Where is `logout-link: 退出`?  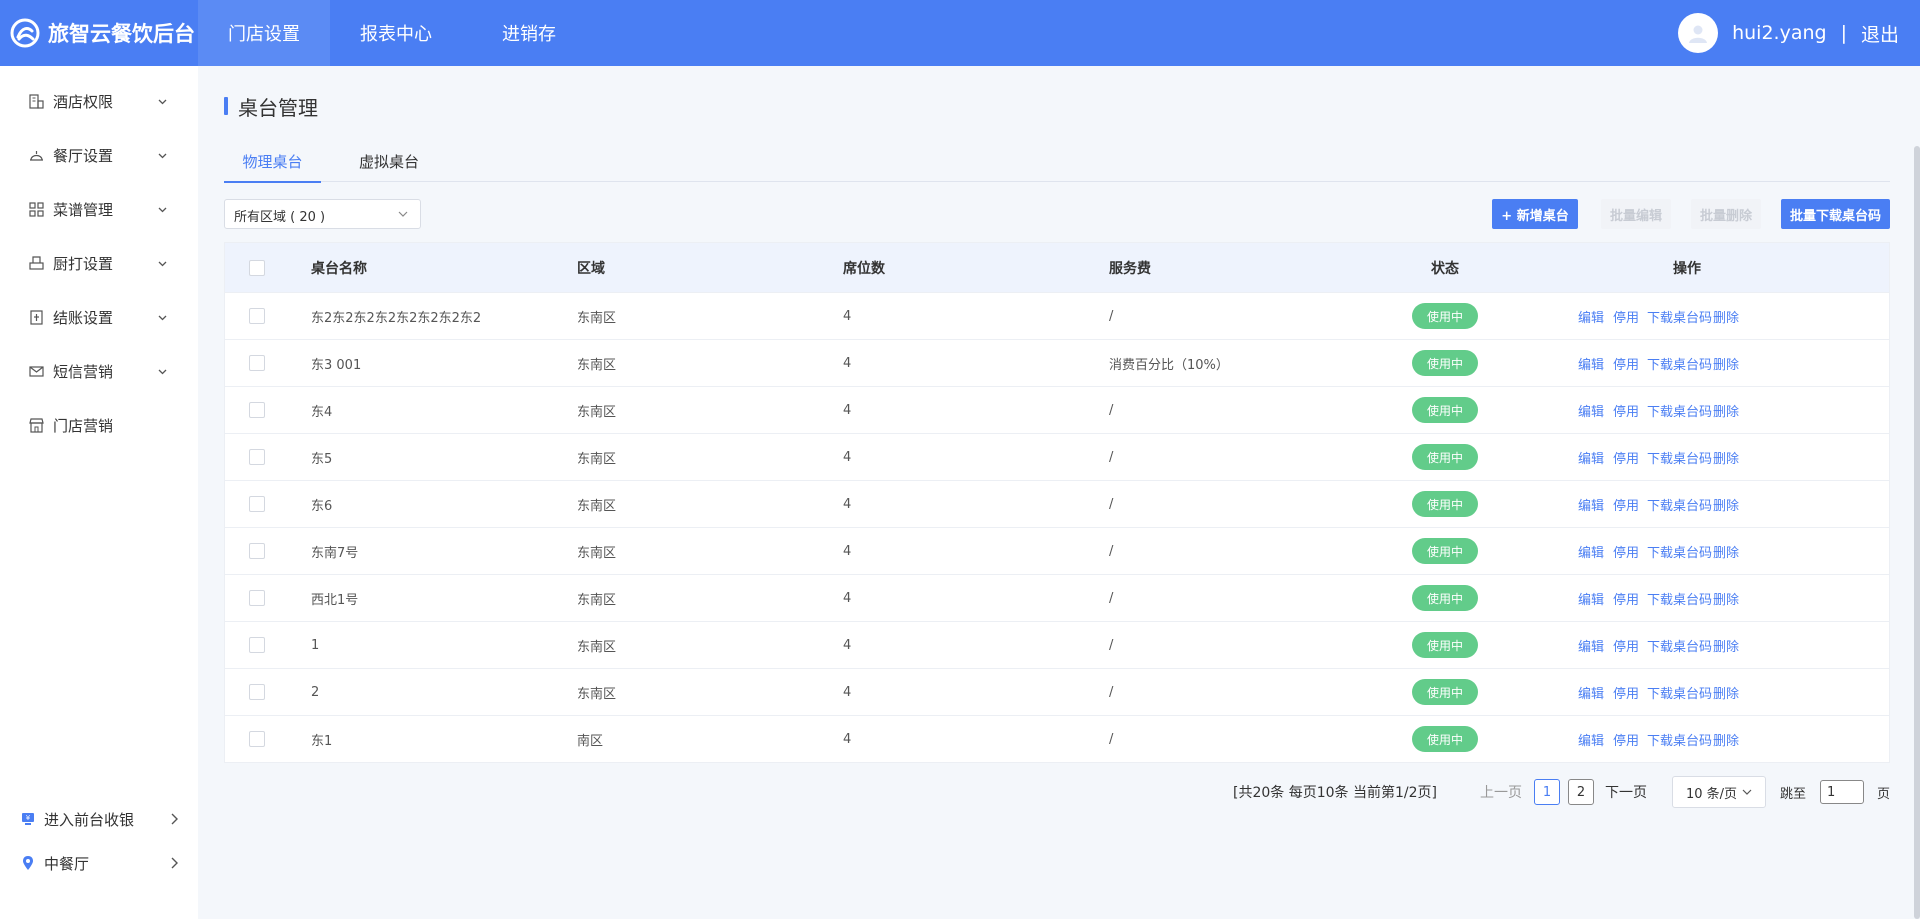
logout-link: 退出 is located at coordinates (1880, 33).